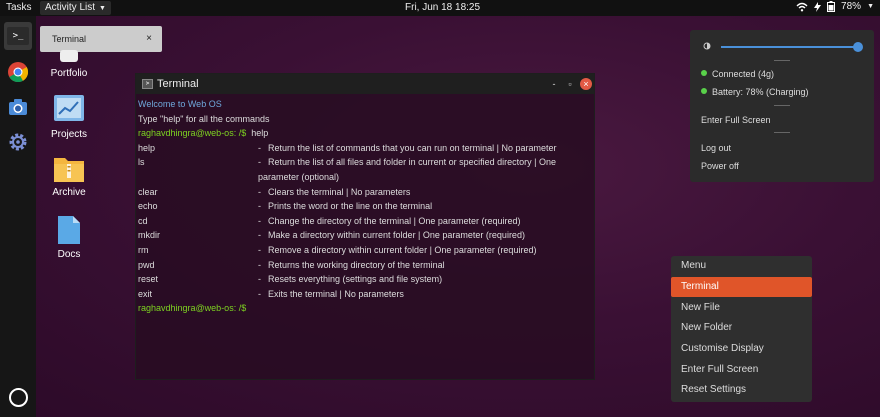 Image resolution: width=880 pixels, height=417 pixels. Describe the element at coordinates (69, 73) in the screenshot. I see `desktop-icon-label: Portfolio` at that location.